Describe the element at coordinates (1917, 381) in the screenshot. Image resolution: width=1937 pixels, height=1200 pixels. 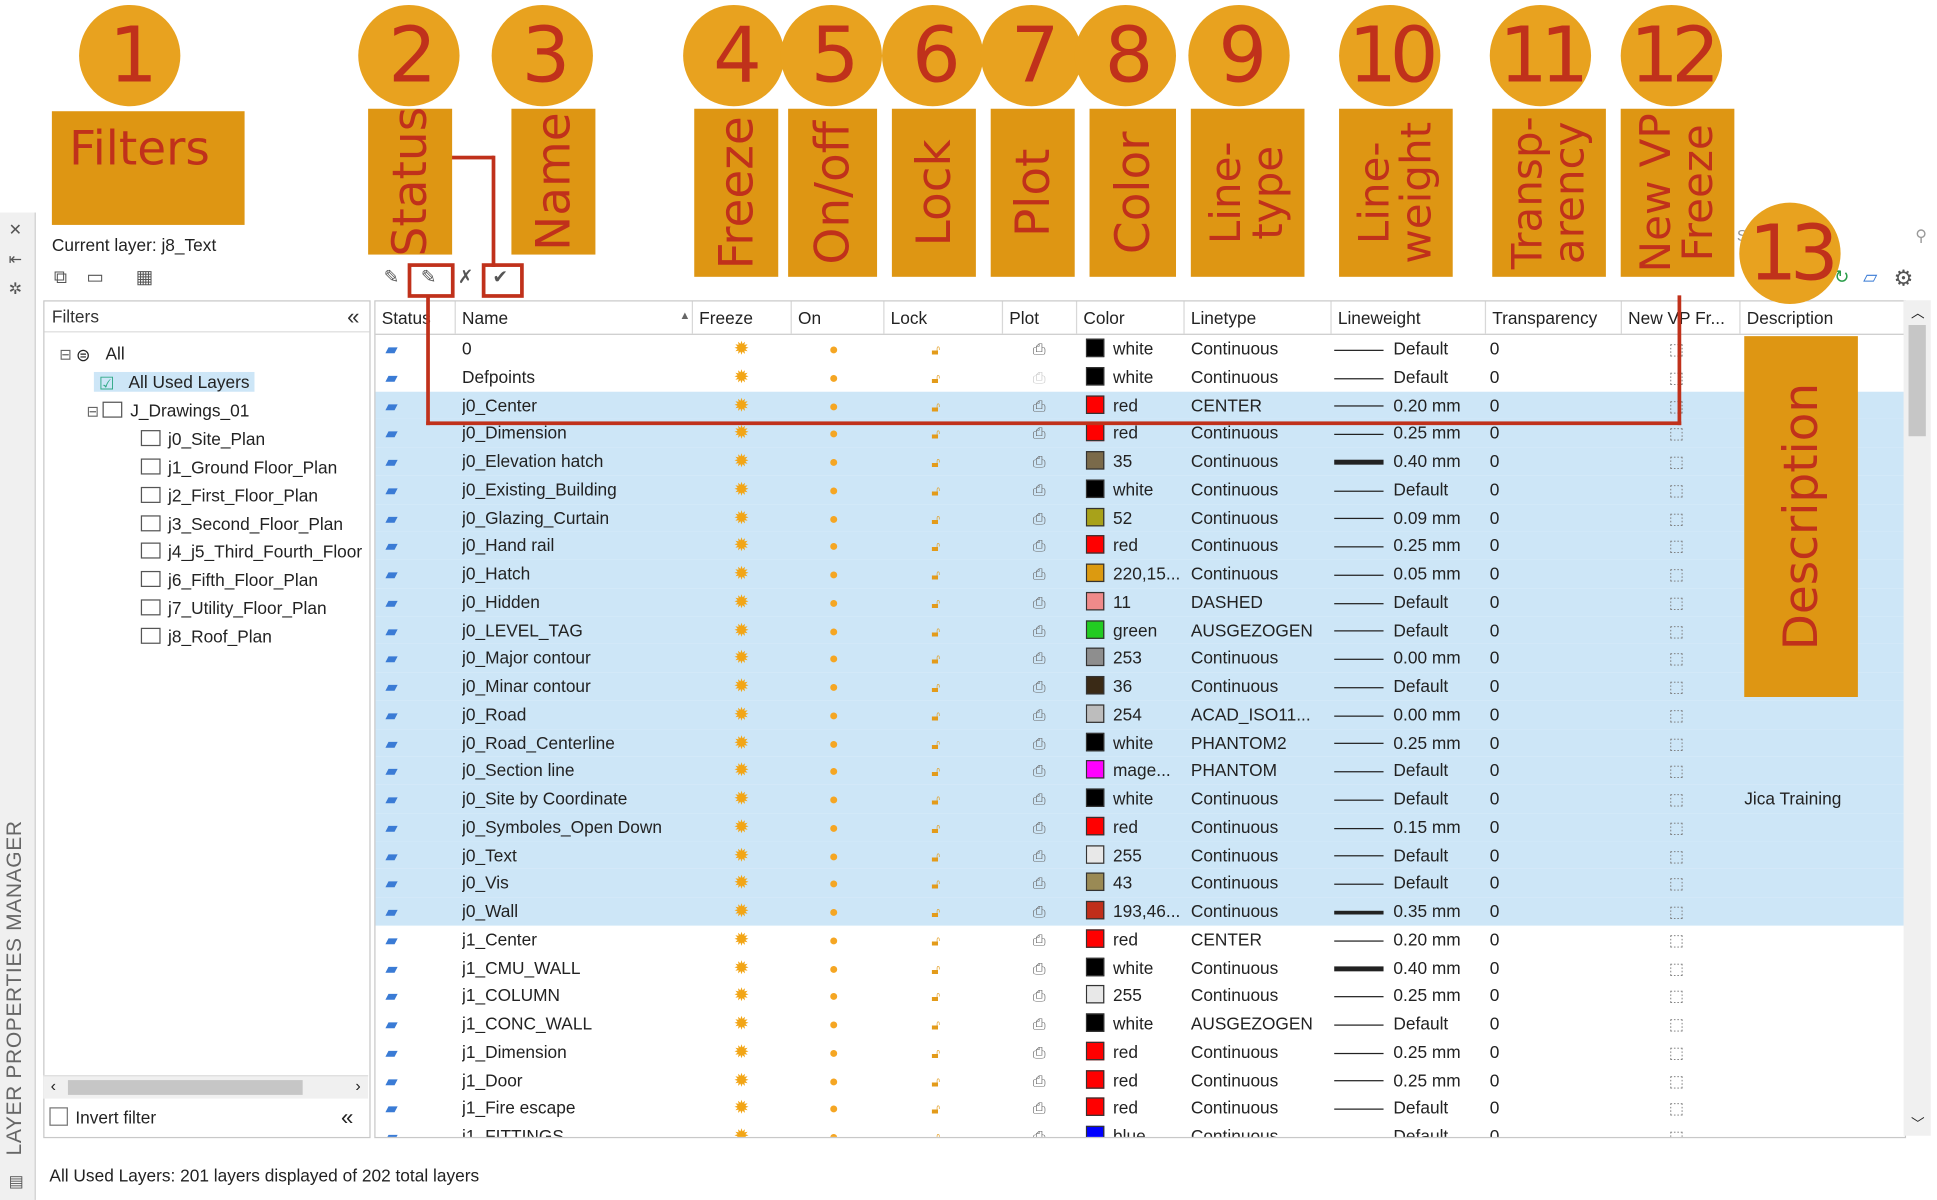
I see `scroll-thumb` at that location.